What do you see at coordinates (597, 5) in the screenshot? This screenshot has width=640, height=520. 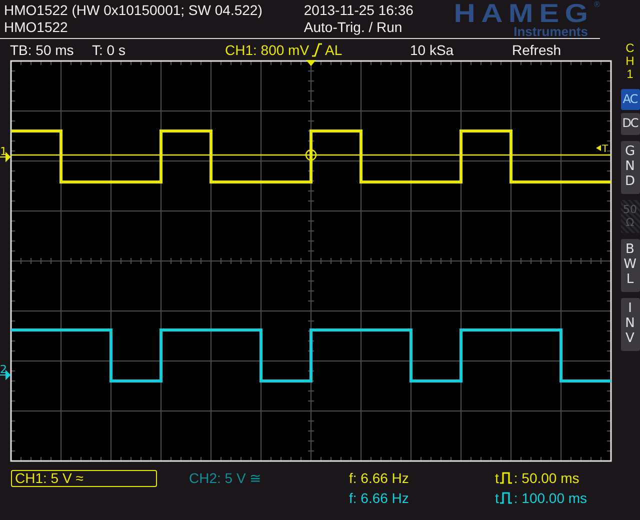 I see `registered-mark: ®` at bounding box center [597, 5].